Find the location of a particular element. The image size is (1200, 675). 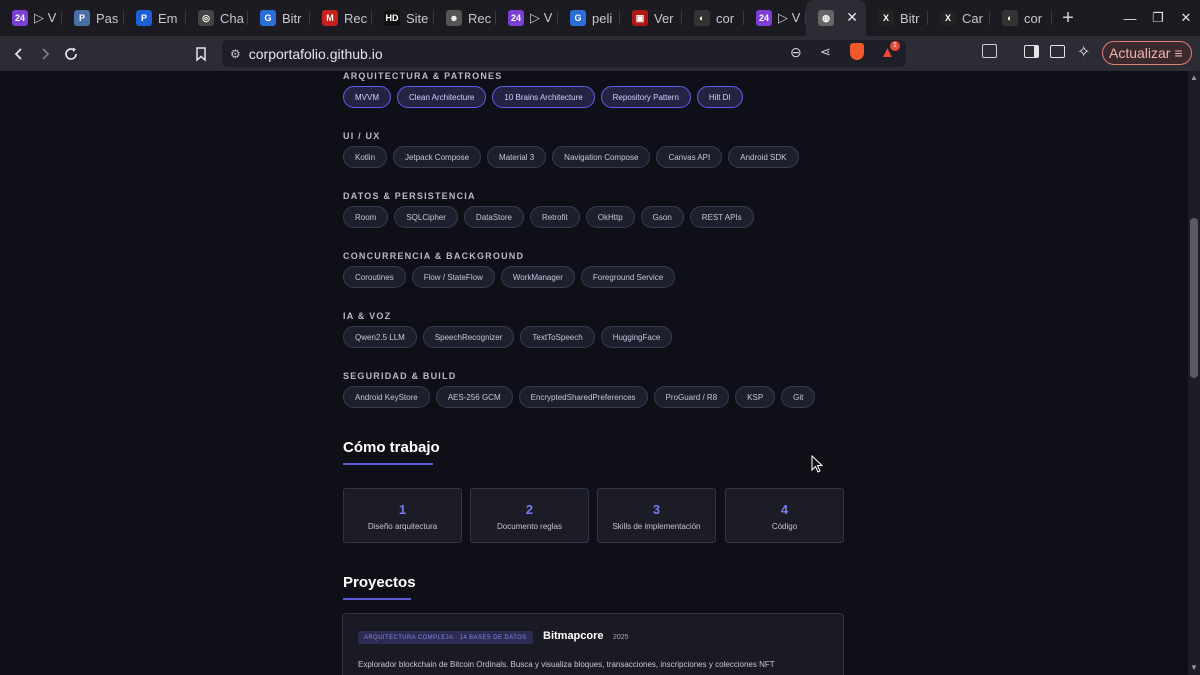

skill-chip: Foreground Service is located at coordinates (628, 277).